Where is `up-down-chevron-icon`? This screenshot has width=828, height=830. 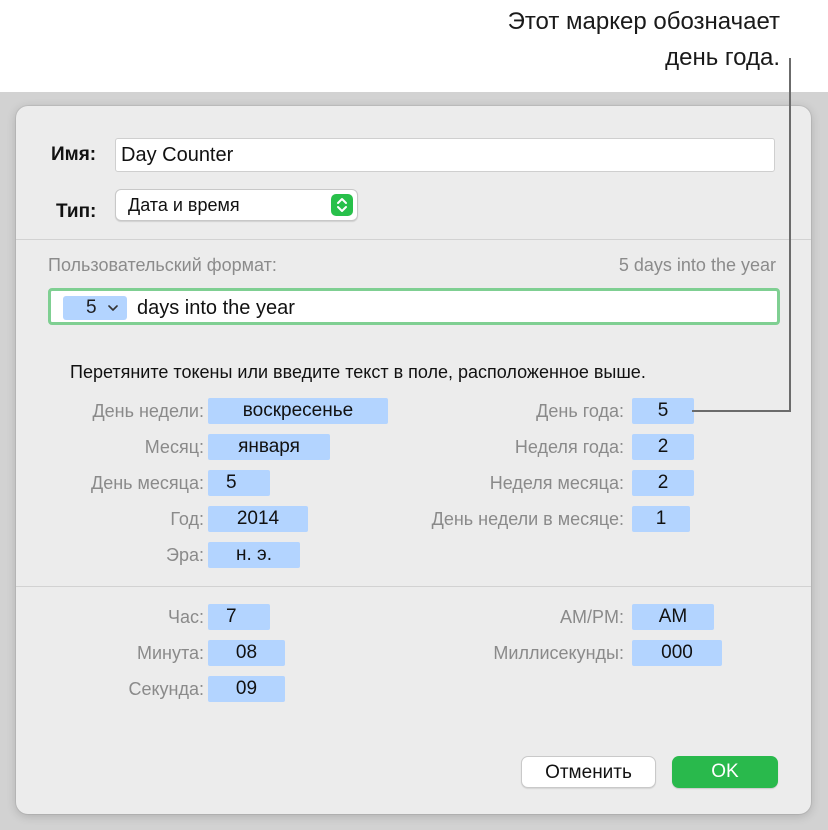
up-down-chevron-icon is located at coordinates (342, 205).